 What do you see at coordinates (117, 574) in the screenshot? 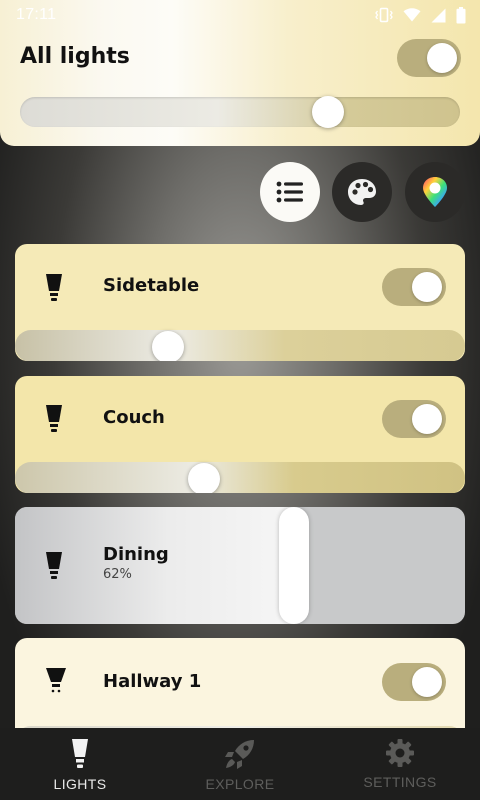
I see `light-brightness-percent: 62%` at bounding box center [117, 574].